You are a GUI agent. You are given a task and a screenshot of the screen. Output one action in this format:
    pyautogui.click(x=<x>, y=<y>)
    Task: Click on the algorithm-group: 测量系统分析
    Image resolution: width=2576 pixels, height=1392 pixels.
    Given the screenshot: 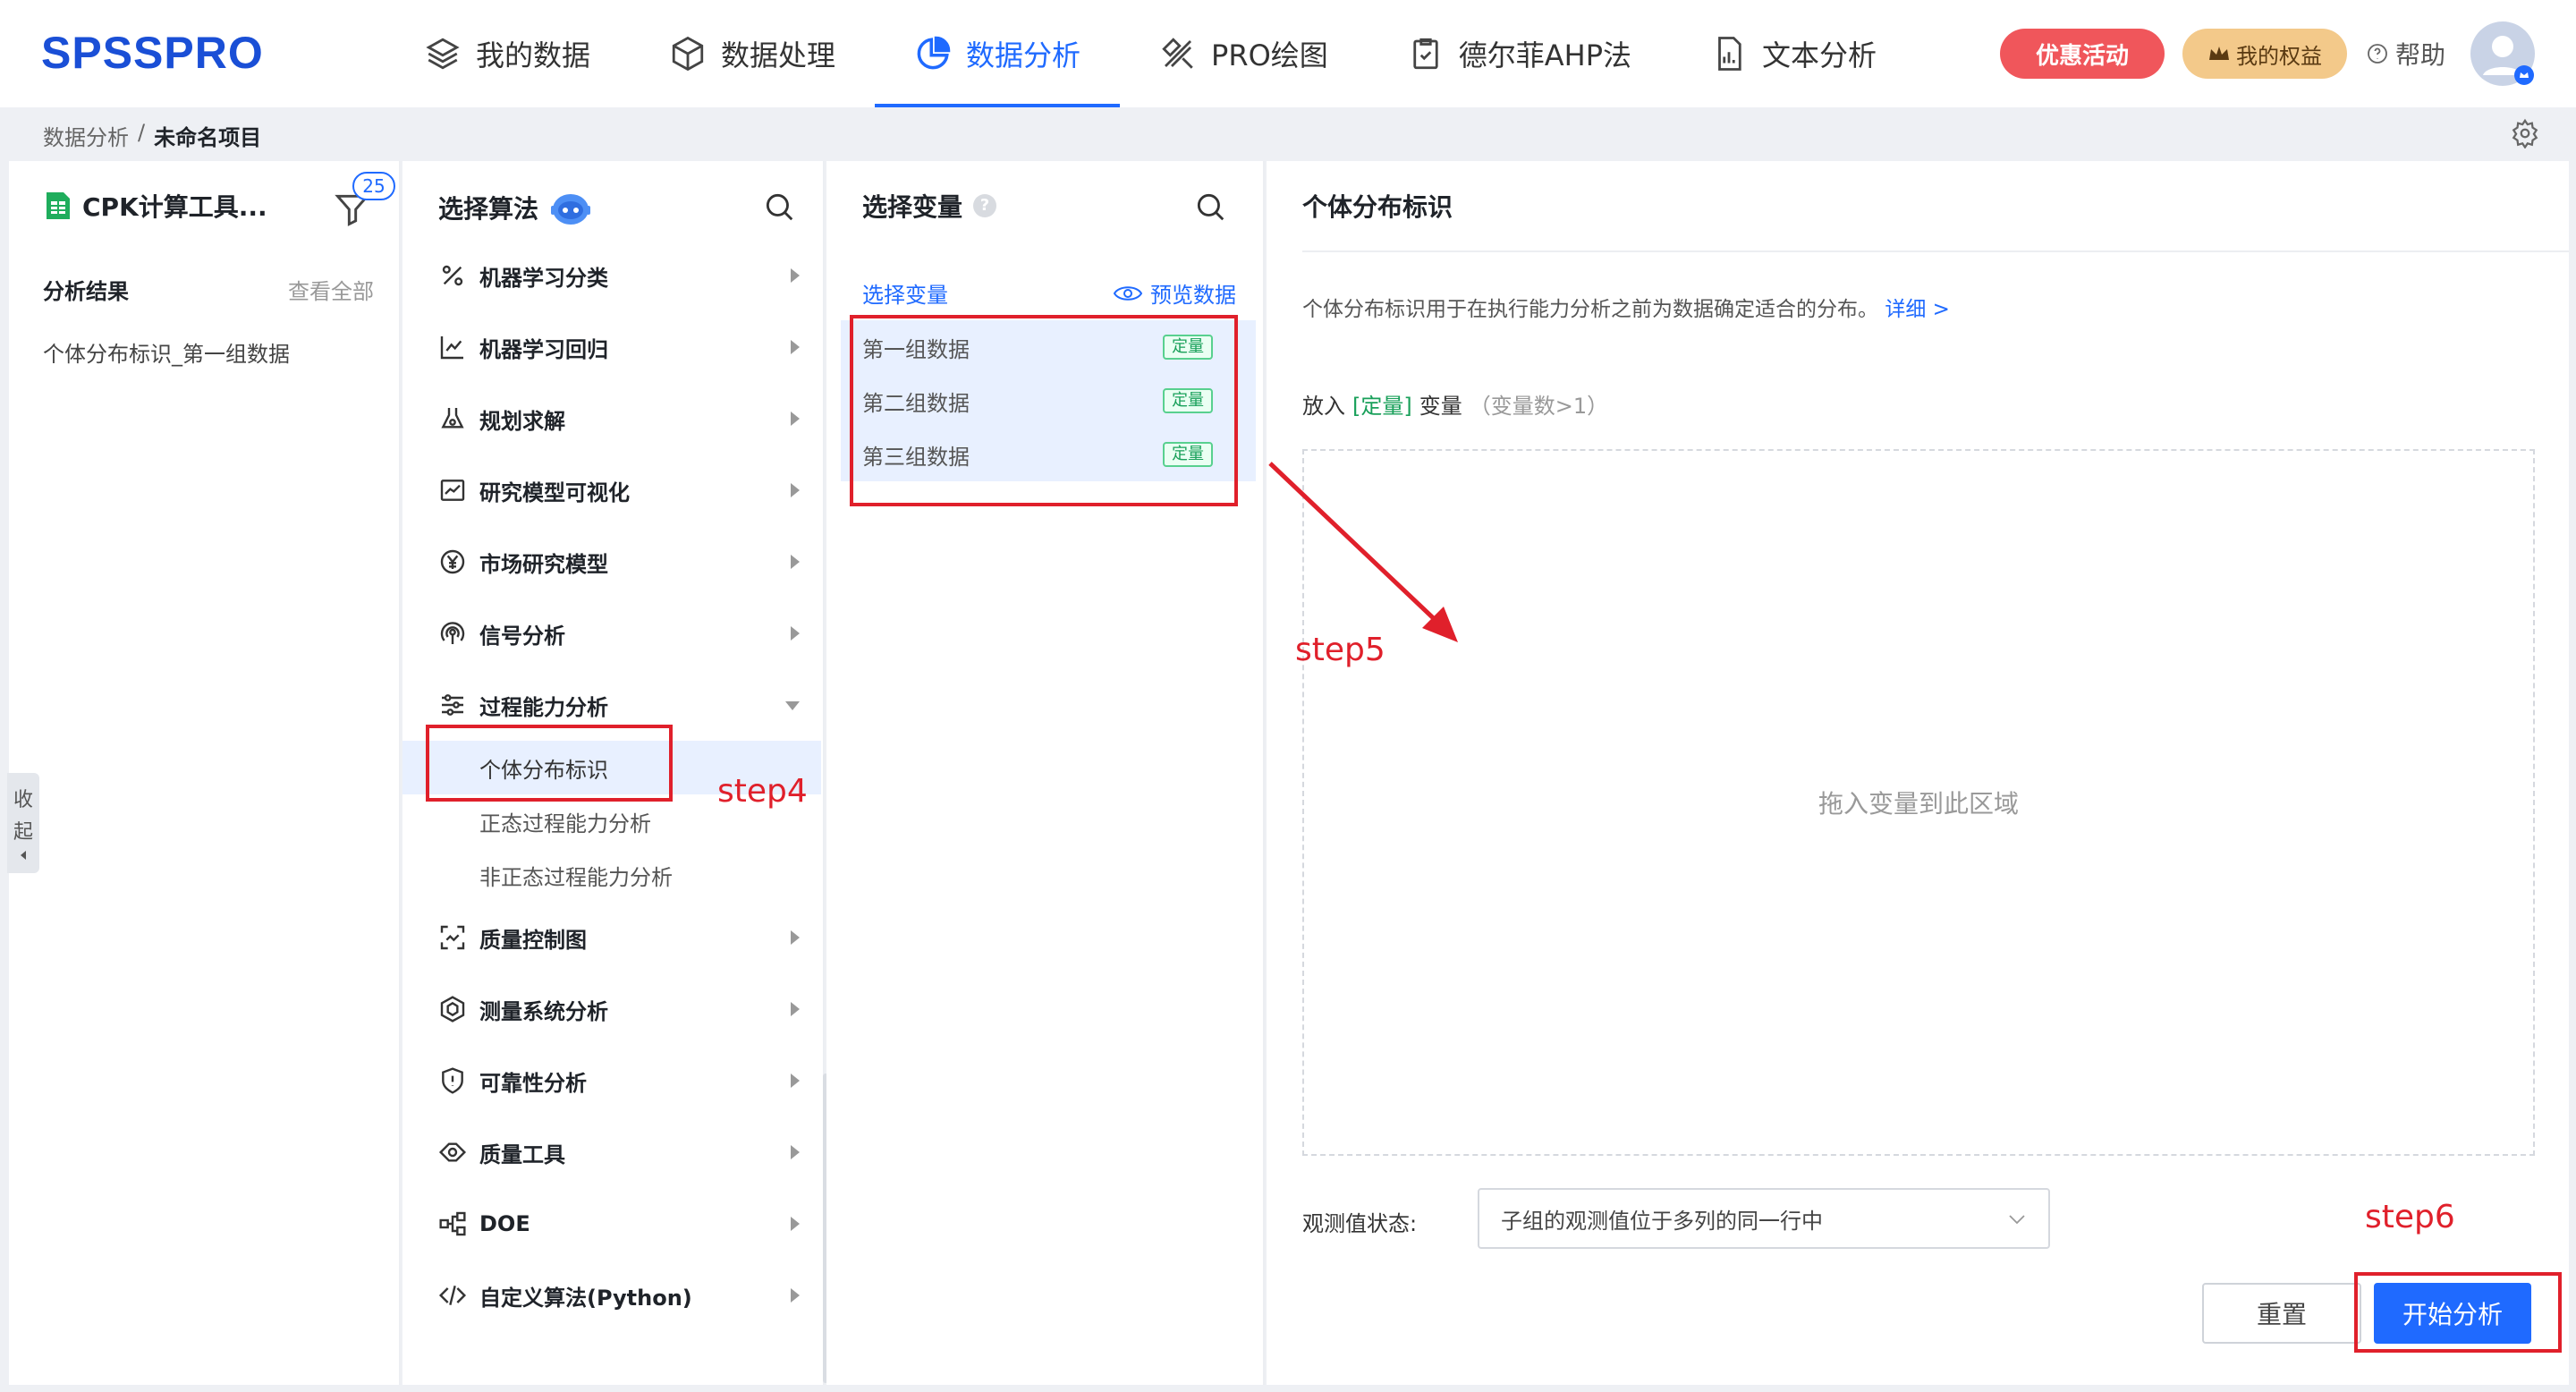 What is the action you would take?
    pyautogui.click(x=626, y=1009)
    